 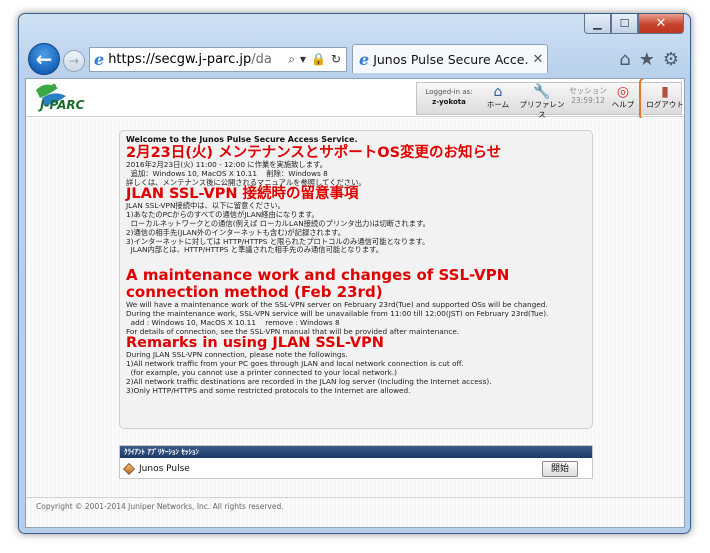 What do you see at coordinates (99, 59) in the screenshot?
I see `ie-page-icon: e` at bounding box center [99, 59].